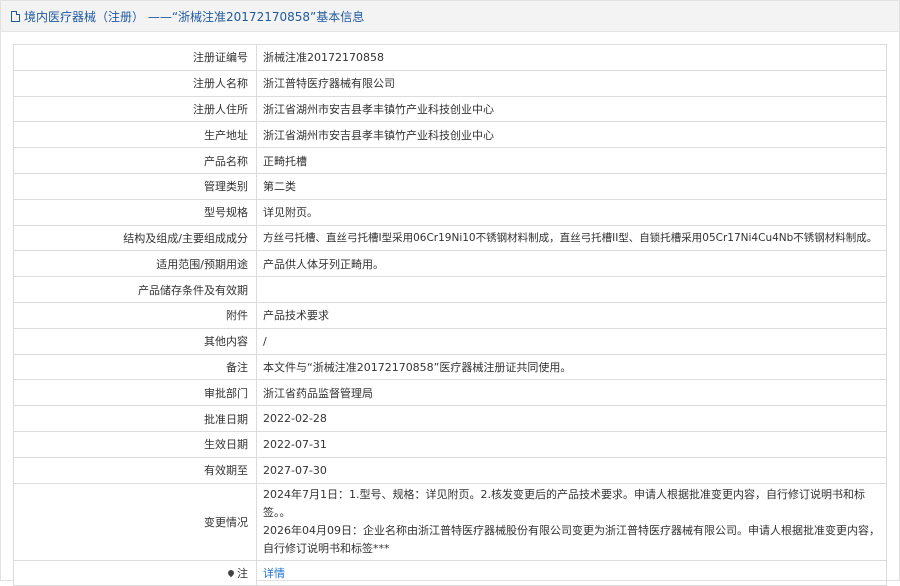 This screenshot has height=586, width=900. I want to click on table-row: 型号规格 详见附页。, so click(450, 212).